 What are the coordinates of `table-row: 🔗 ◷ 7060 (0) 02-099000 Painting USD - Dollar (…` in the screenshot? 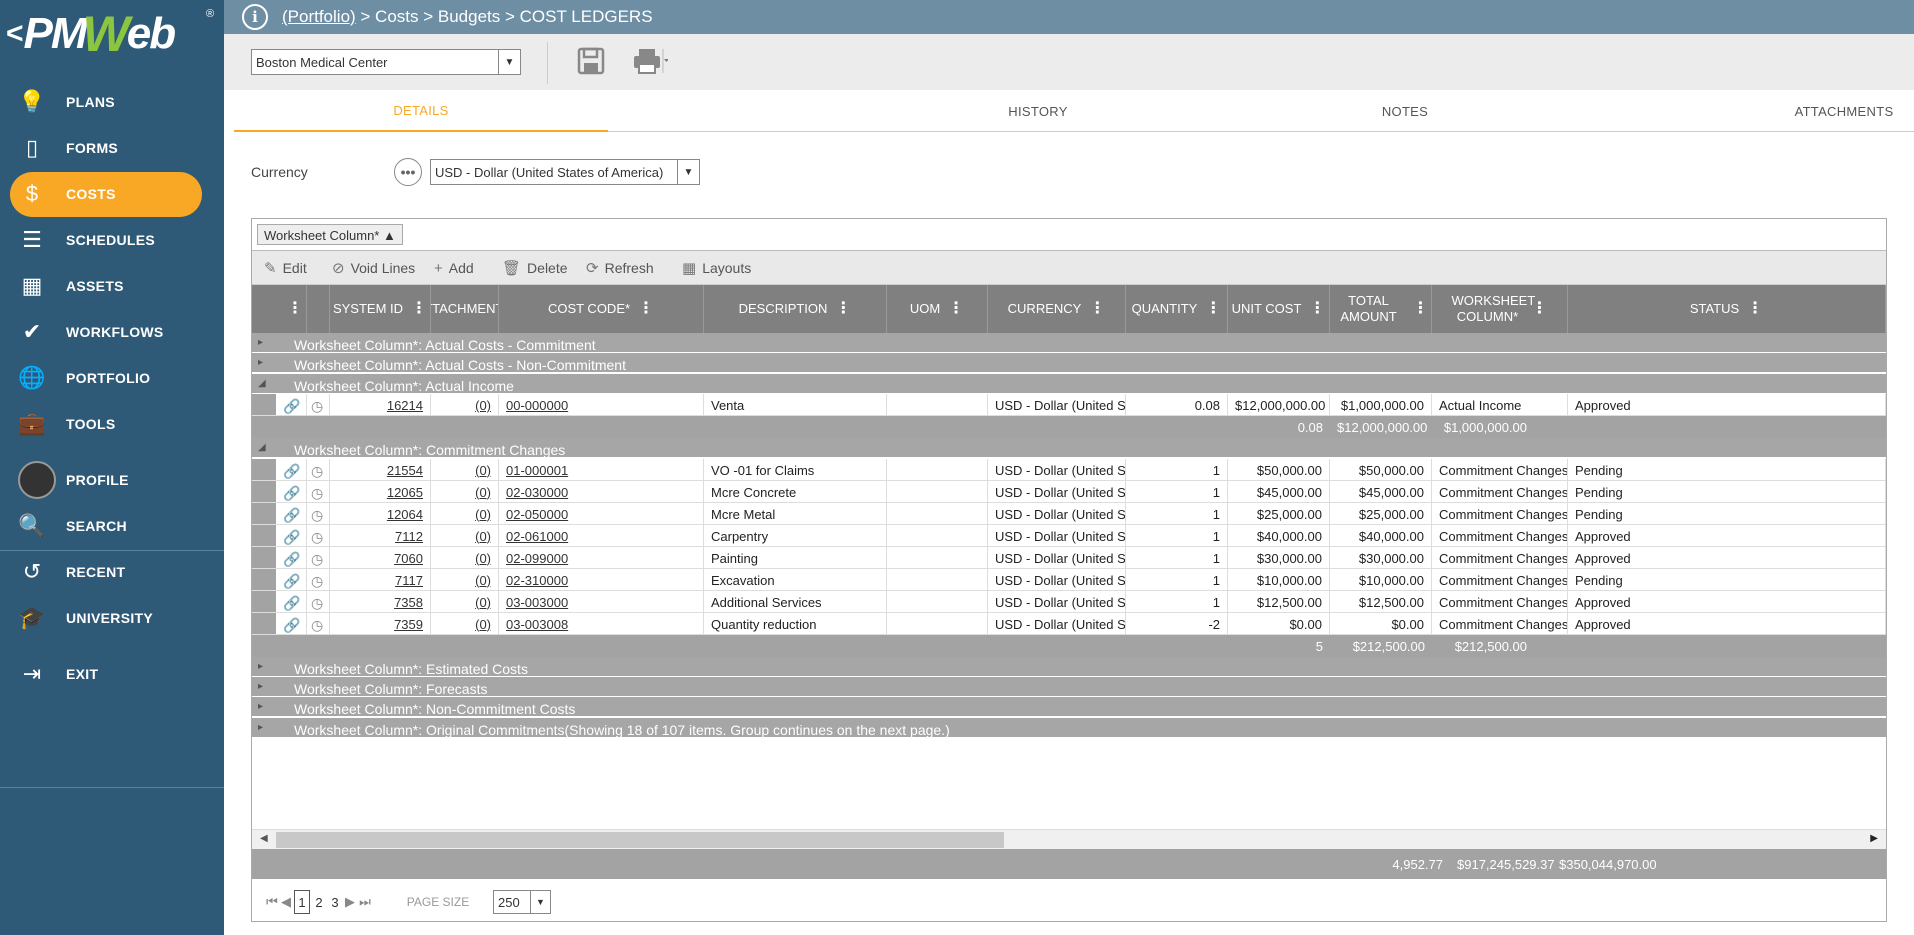 It's located at (1069, 557).